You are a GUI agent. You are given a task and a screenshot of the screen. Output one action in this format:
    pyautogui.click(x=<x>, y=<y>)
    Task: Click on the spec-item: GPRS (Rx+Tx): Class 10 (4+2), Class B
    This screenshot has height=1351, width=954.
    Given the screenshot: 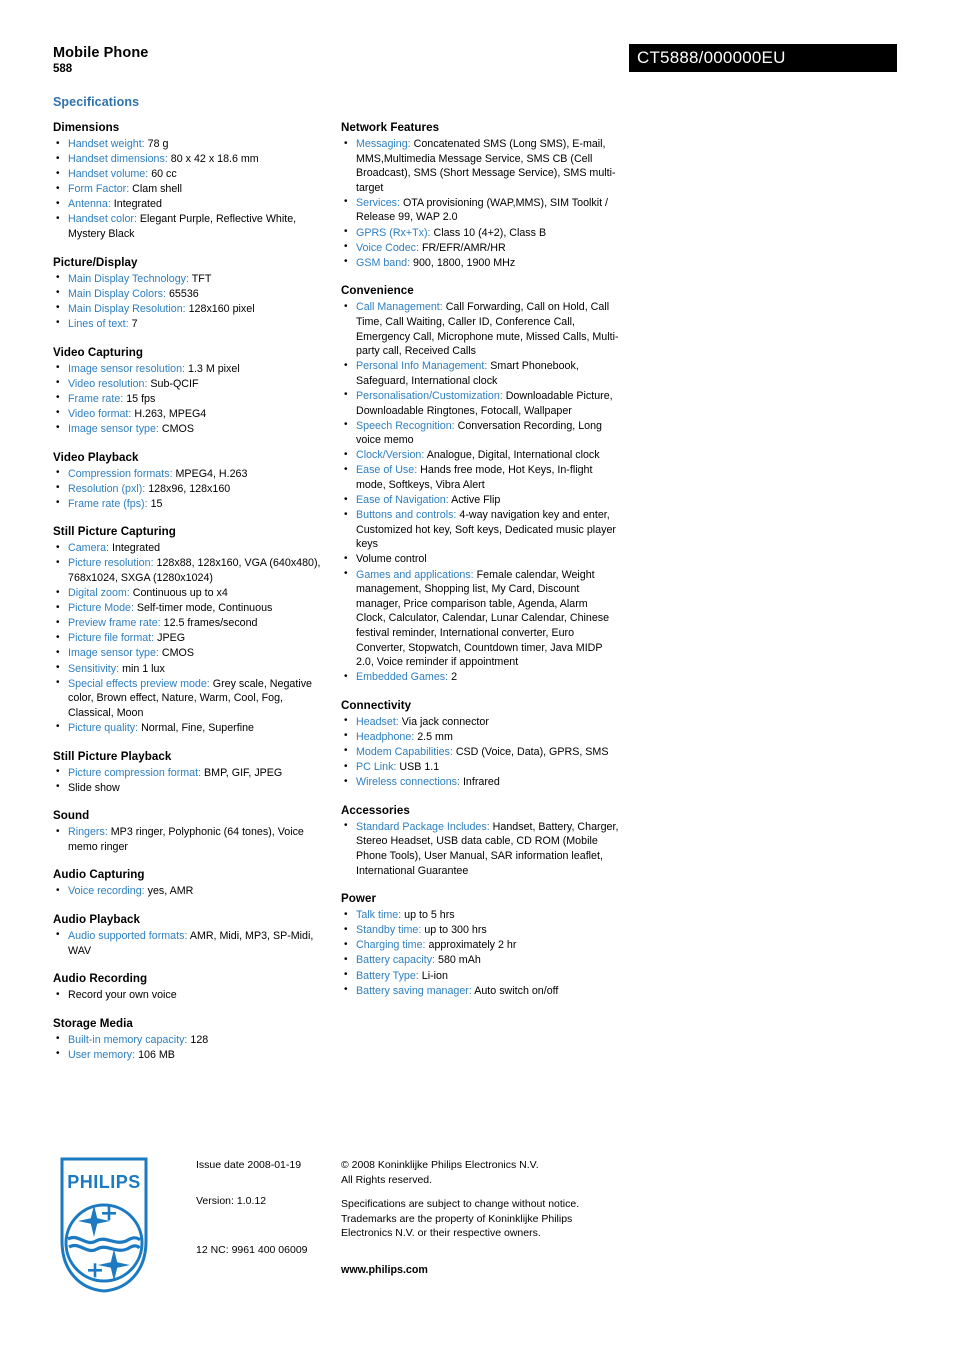 What is the action you would take?
    pyautogui.click(x=480, y=233)
    